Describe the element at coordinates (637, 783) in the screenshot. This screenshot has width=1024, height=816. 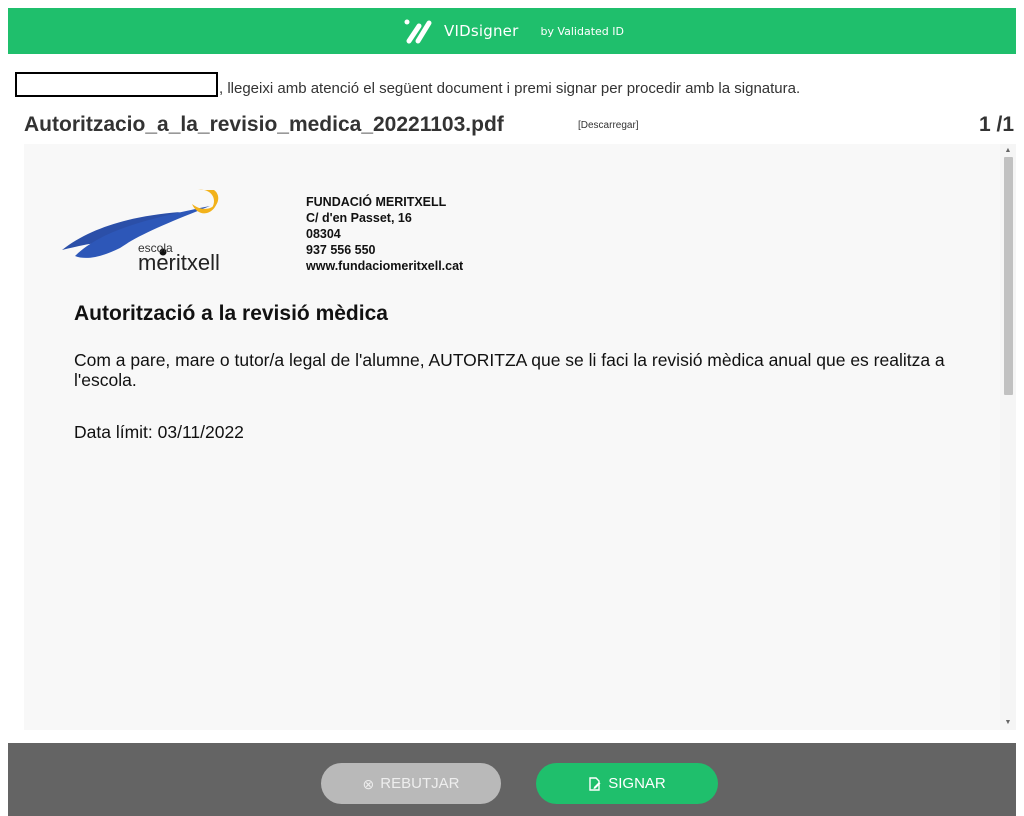
I see `sign-button-label: SIGNAR` at that location.